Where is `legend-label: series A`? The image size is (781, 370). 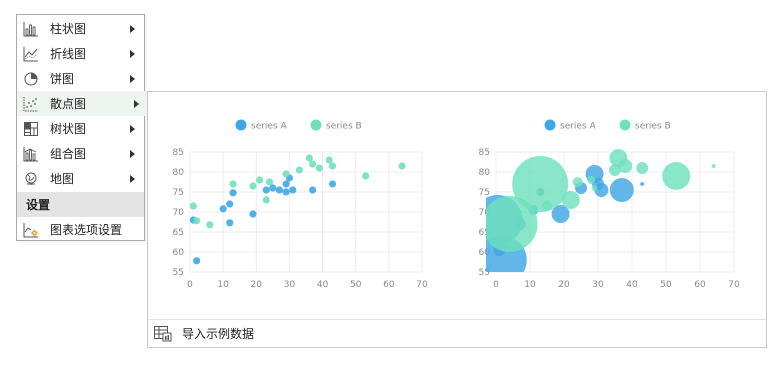 legend-label: series A is located at coordinates (578, 127).